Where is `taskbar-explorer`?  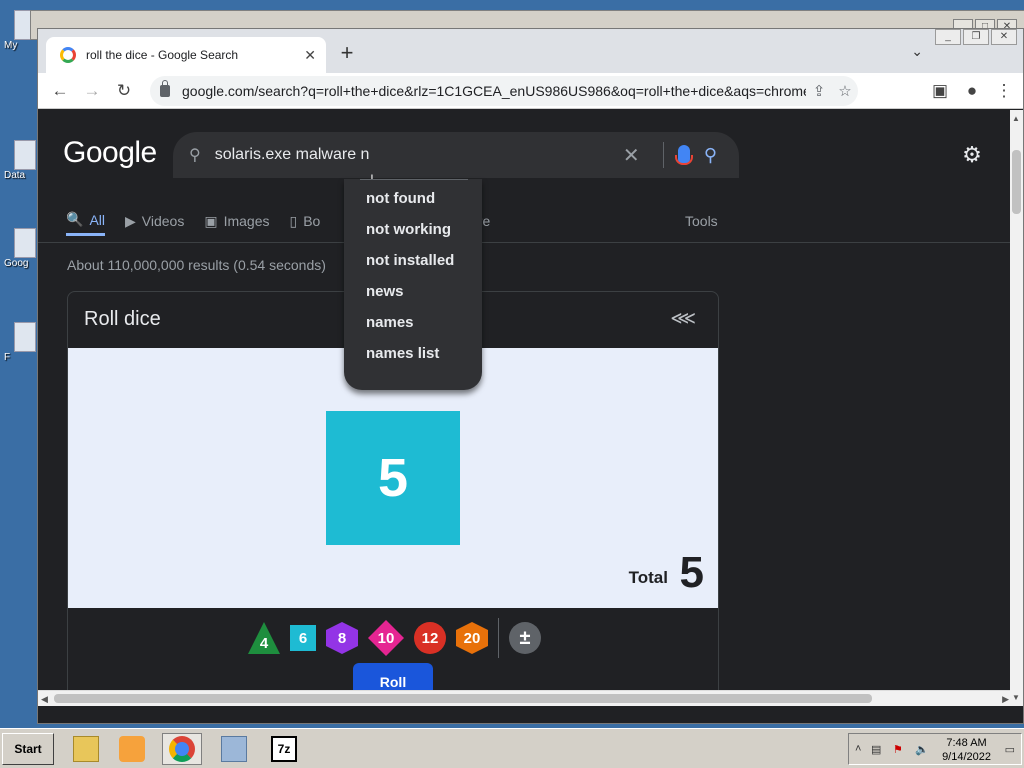
taskbar-explorer is located at coordinates (86, 749).